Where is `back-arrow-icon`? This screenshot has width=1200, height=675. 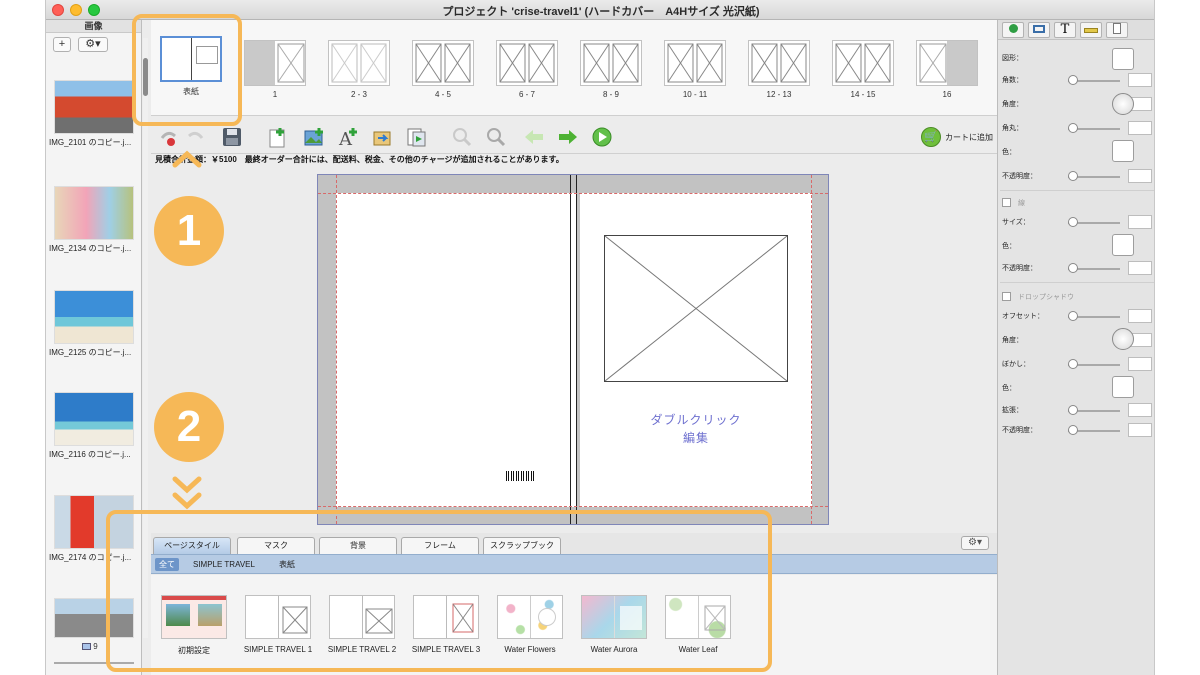 back-arrow-icon is located at coordinates (534, 137).